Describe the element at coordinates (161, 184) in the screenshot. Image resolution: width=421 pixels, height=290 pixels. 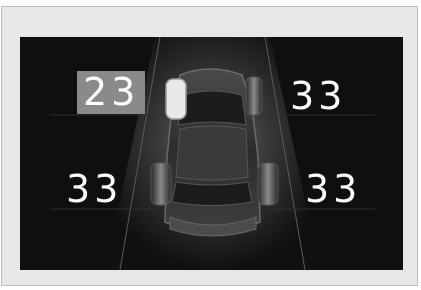
I see `tire-rear-left` at that location.